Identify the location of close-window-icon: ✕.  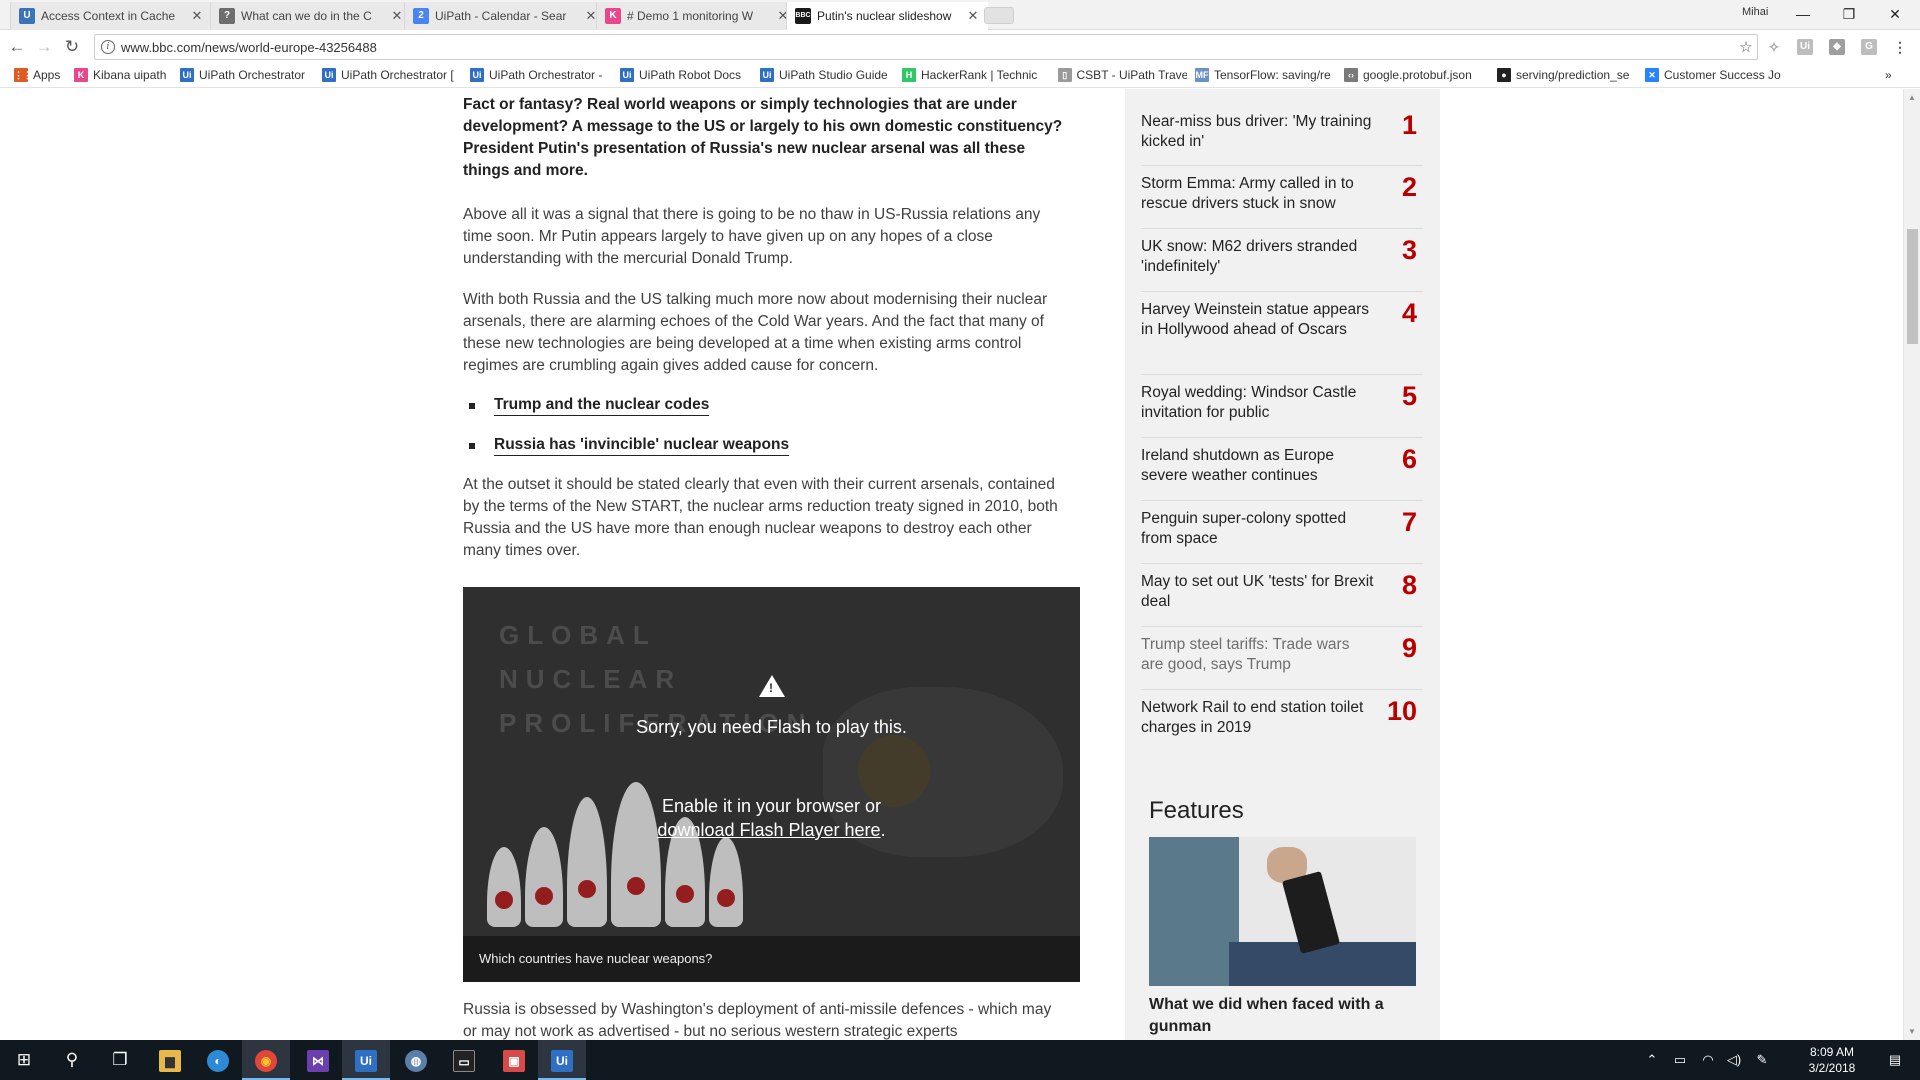
(1895, 14).